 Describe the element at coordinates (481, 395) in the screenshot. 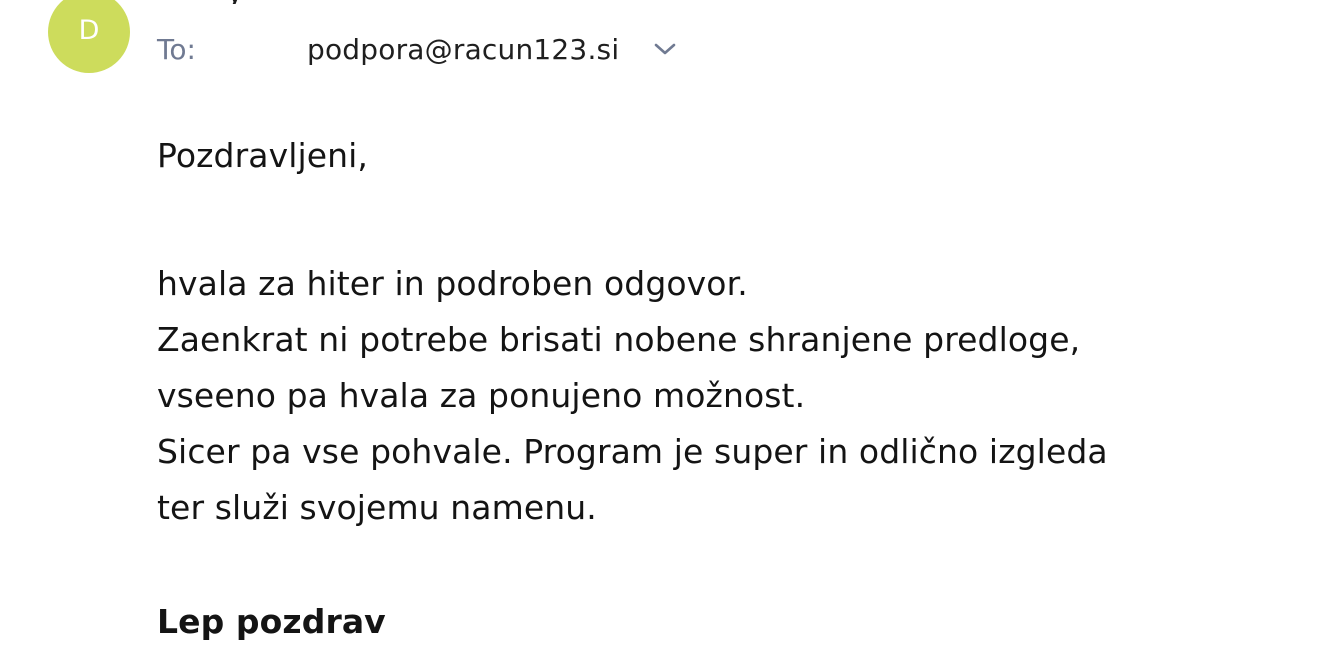

I see `message-line: vseeno pa hvala za ponujeno možnost.` at that location.